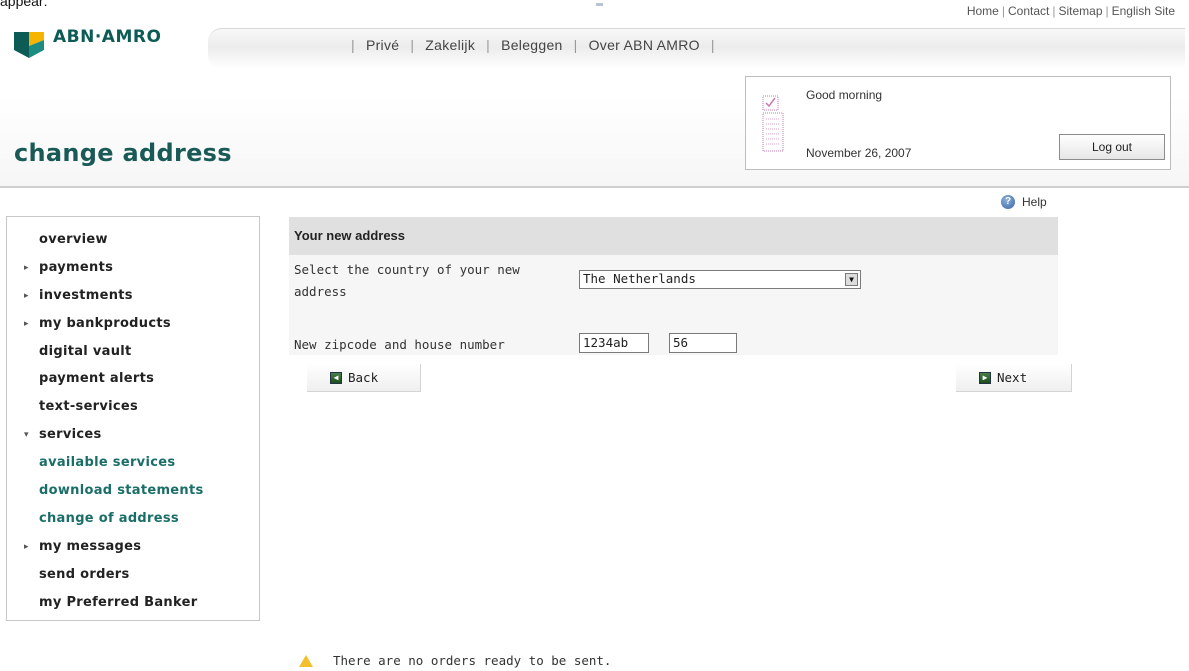  Describe the element at coordinates (90, 546) in the screenshot. I see `sidebar-item-label: my messages` at that location.